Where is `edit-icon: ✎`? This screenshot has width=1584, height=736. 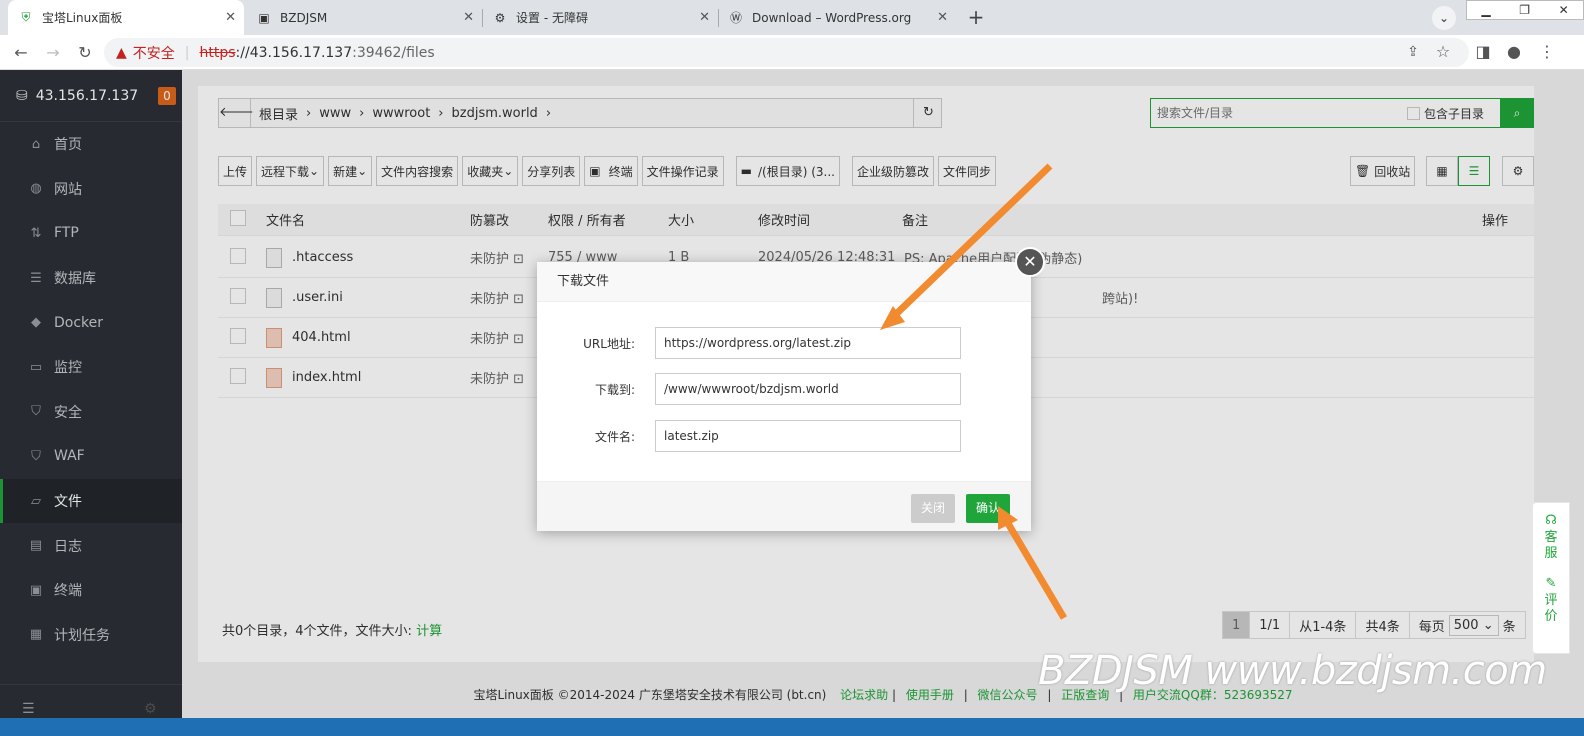 edit-icon: ✎ is located at coordinates (1551, 583).